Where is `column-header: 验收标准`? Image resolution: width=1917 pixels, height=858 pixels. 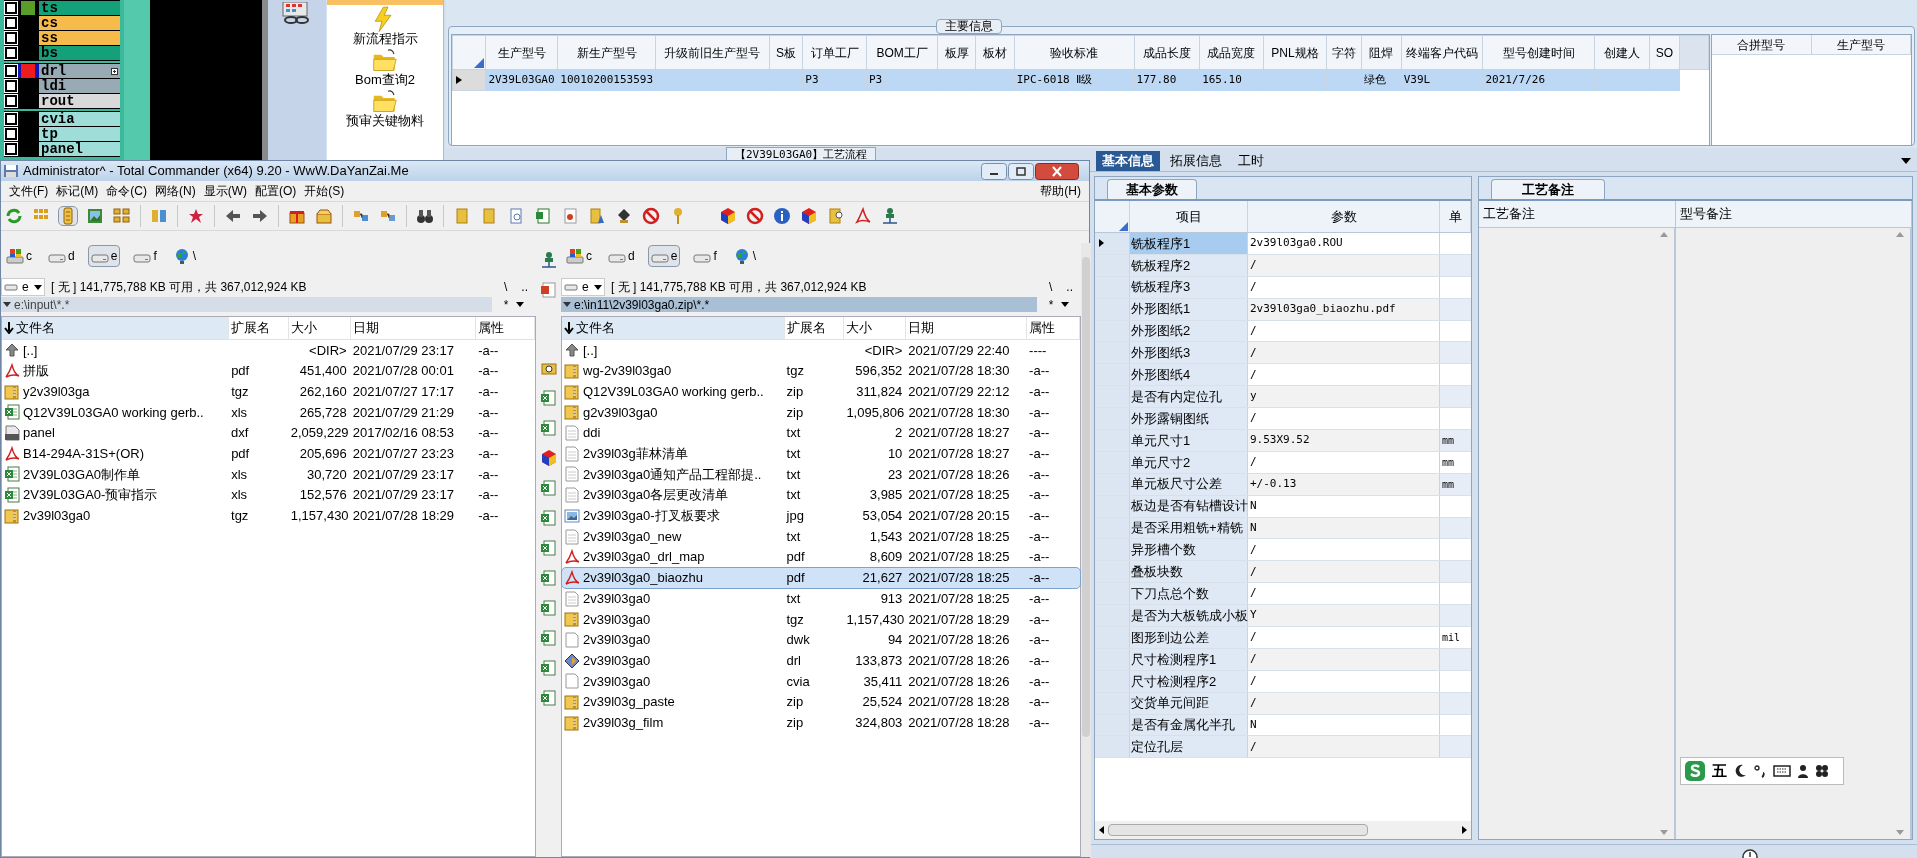 column-header: 验收标准 is located at coordinates (1074, 52).